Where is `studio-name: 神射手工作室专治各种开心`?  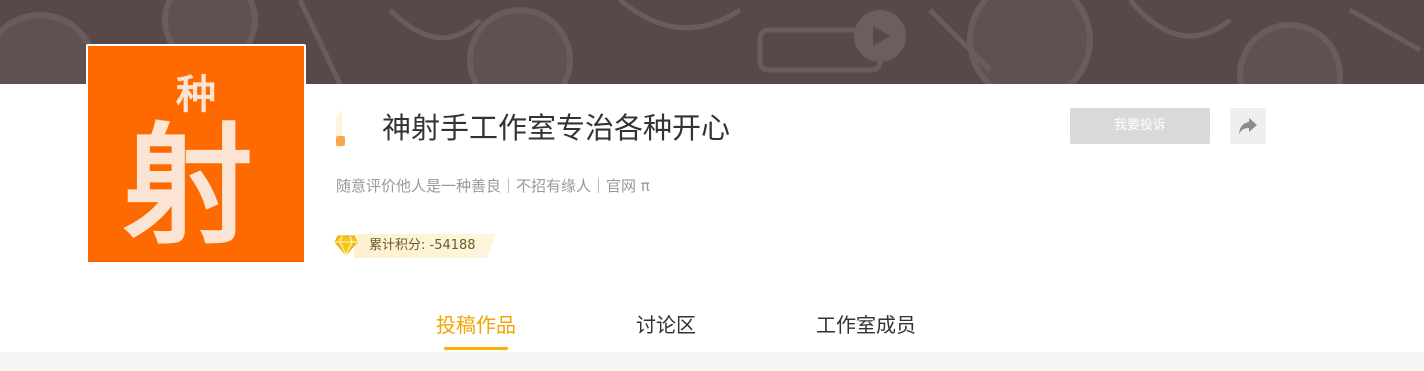
studio-name: 神射手工作室专治各种开心 is located at coordinates (556, 128).